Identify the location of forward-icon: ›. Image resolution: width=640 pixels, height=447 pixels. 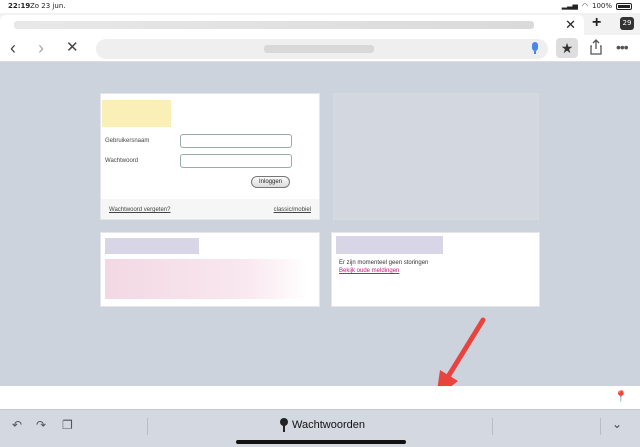
(41, 48).